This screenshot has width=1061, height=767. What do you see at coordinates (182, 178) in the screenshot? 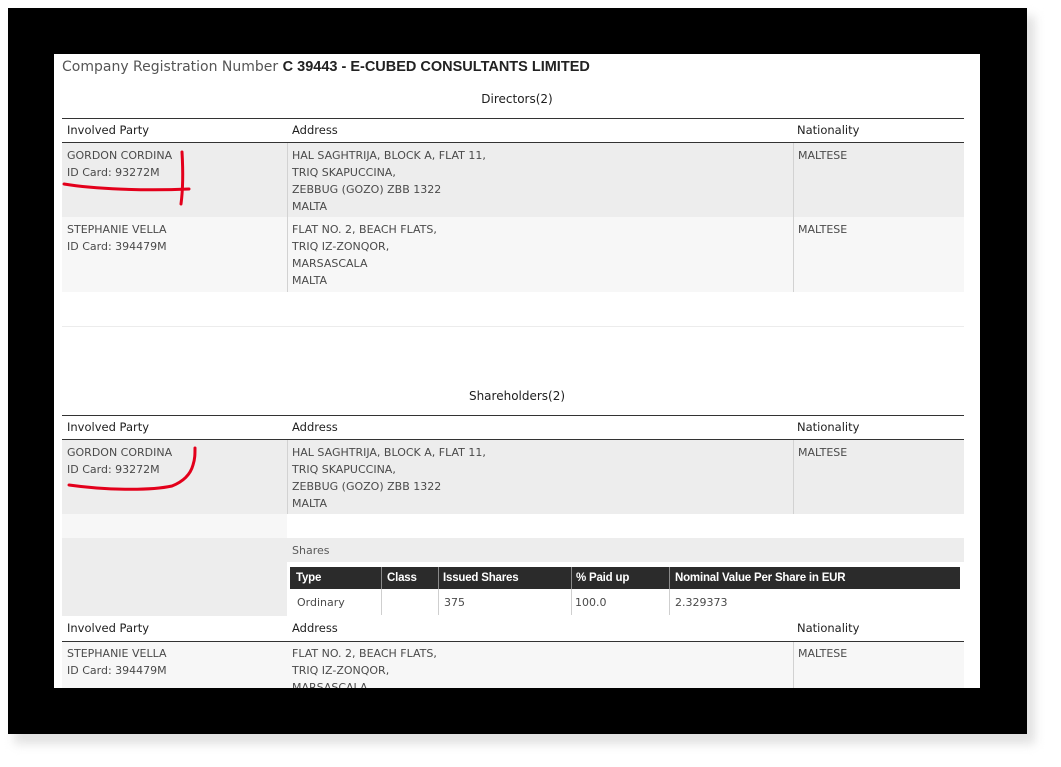
I see `annotation-stroke-directors` at bounding box center [182, 178].